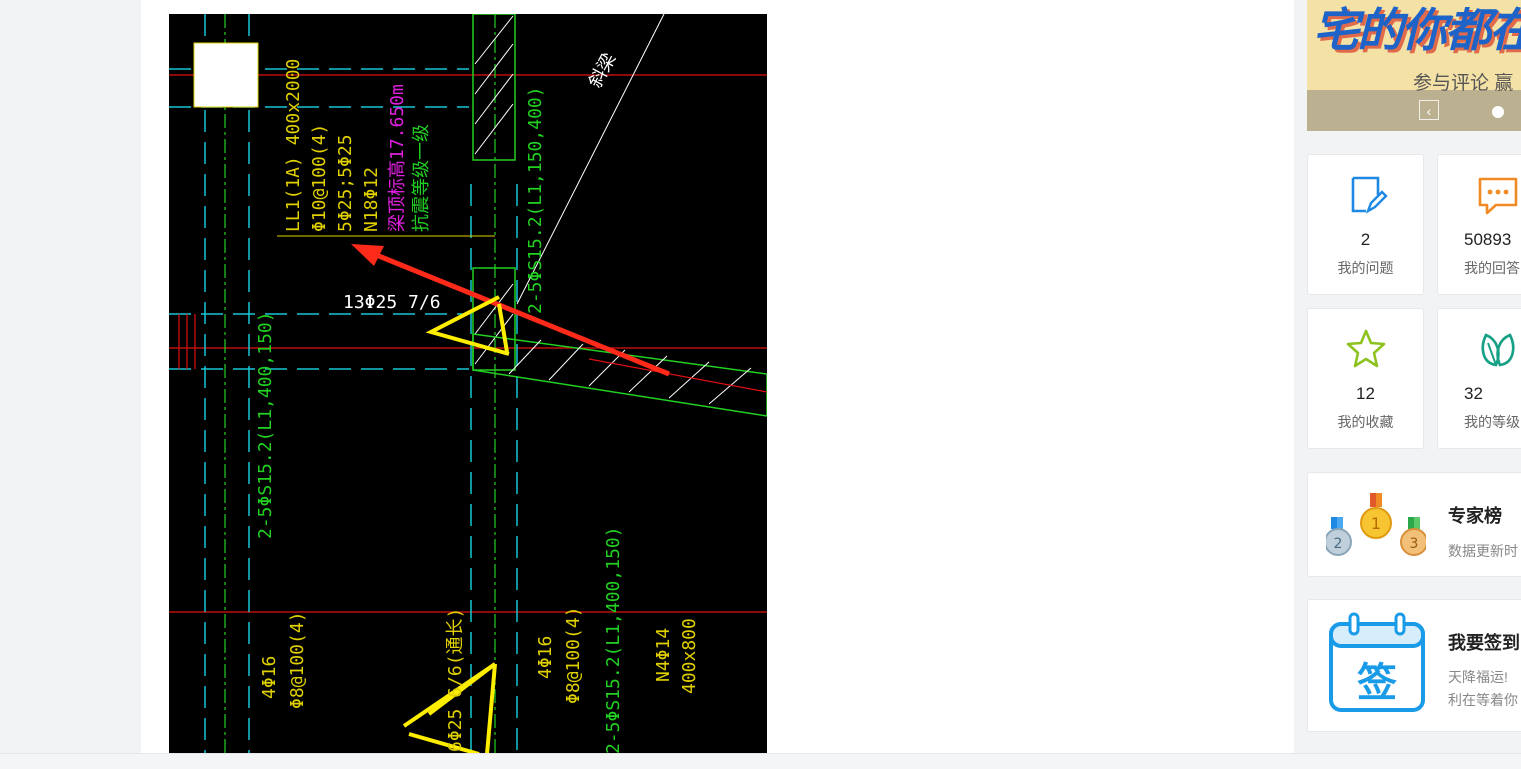 The height and width of the screenshot is (769, 1521). I want to click on banner-control-bar, so click(1414, 110).